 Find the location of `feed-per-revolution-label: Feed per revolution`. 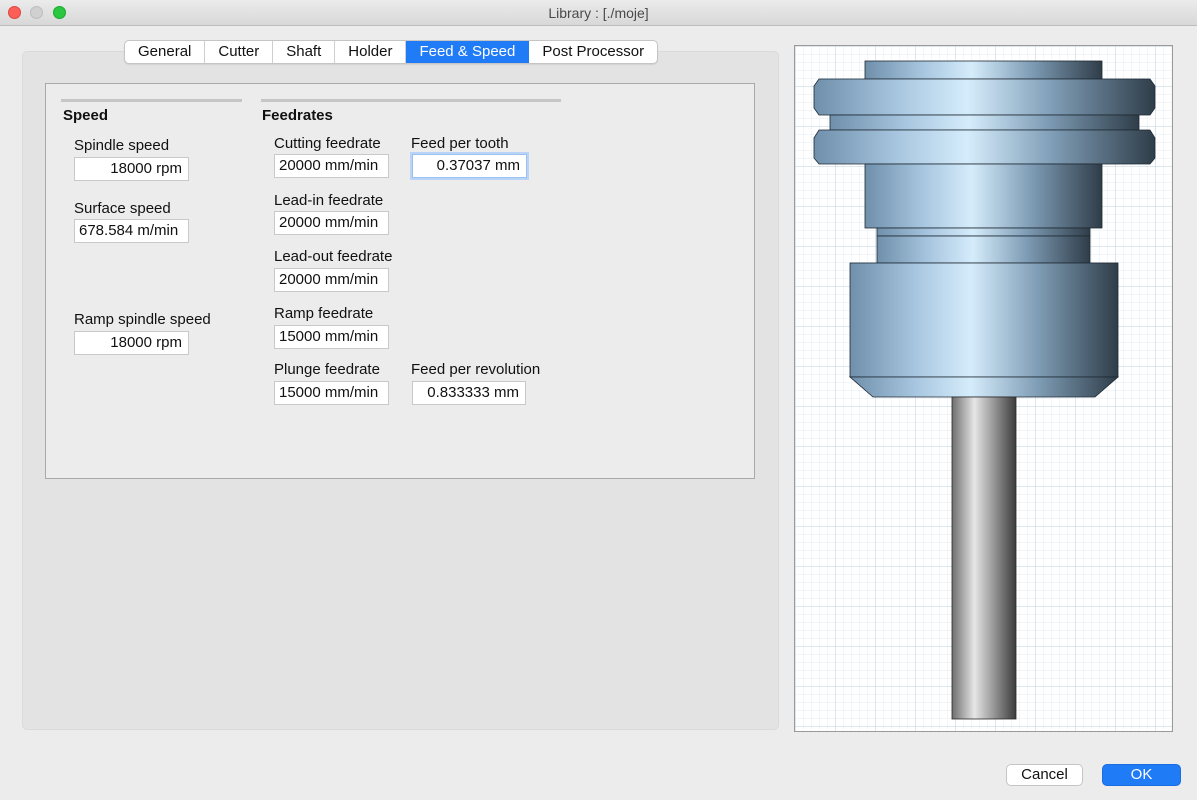

feed-per-revolution-label: Feed per revolution is located at coordinates (476, 369).